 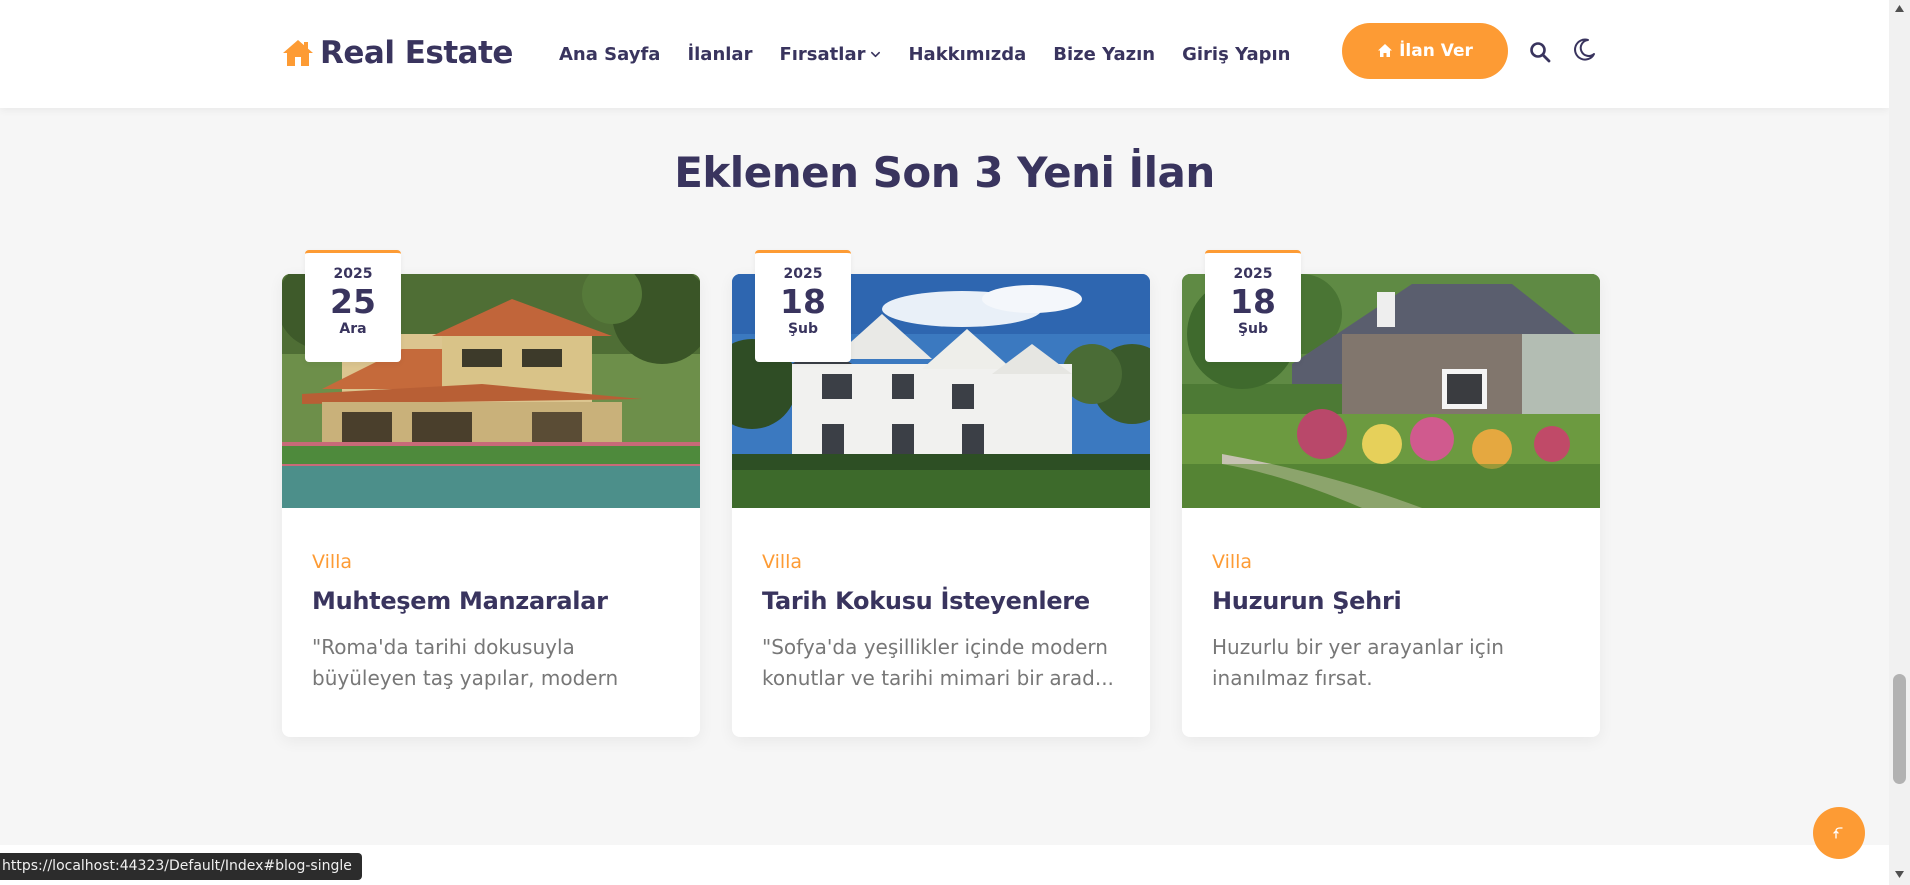 What do you see at coordinates (719, 54) in the screenshot?
I see `nav-item-listings: İlanlar` at bounding box center [719, 54].